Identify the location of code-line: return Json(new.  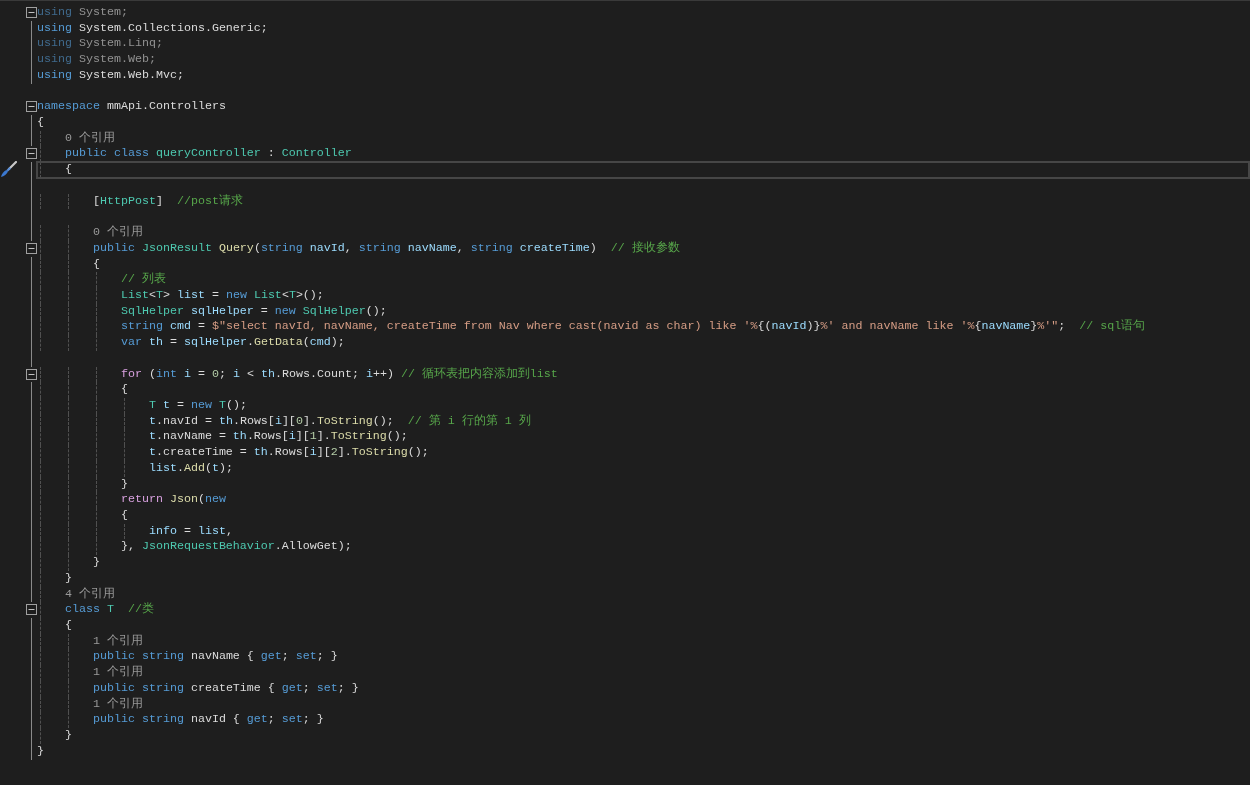
(172, 499).